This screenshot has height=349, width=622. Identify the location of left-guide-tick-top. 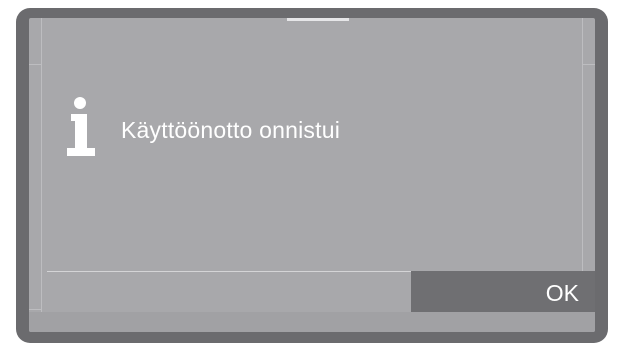
(35, 64).